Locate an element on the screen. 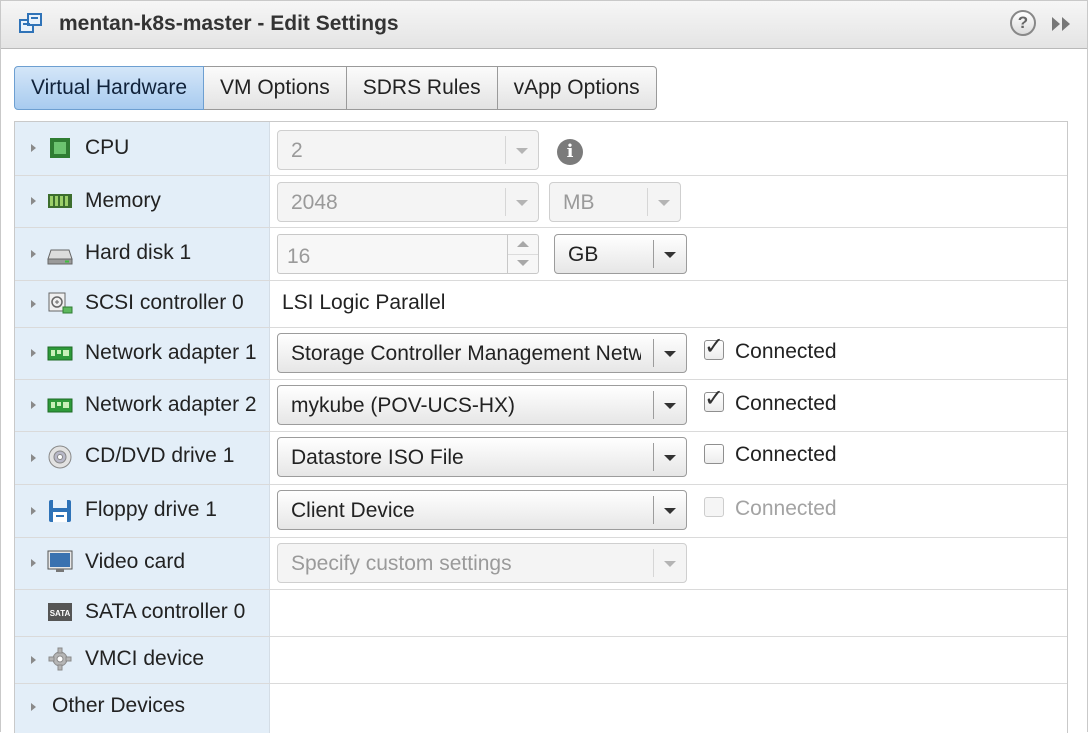 The height and width of the screenshot is (733, 1088). stepper-up-icon is located at coordinates (523, 244).